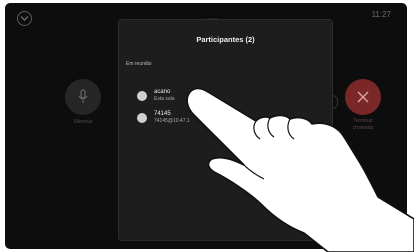 Image resolution: width=414 pixels, height=252 pixels. I want to click on microphone-icon, so click(83, 96).